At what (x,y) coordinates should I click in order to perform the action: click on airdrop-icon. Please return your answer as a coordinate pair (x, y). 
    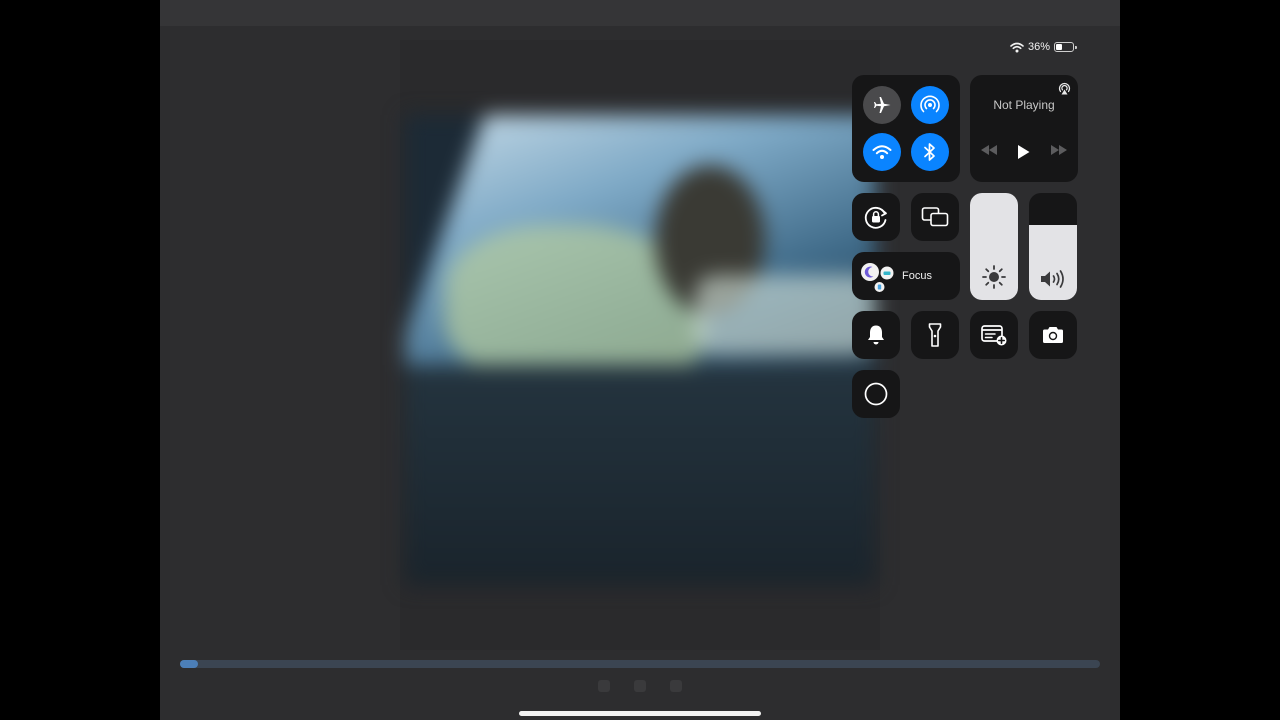
    Looking at the image, I should click on (930, 104).